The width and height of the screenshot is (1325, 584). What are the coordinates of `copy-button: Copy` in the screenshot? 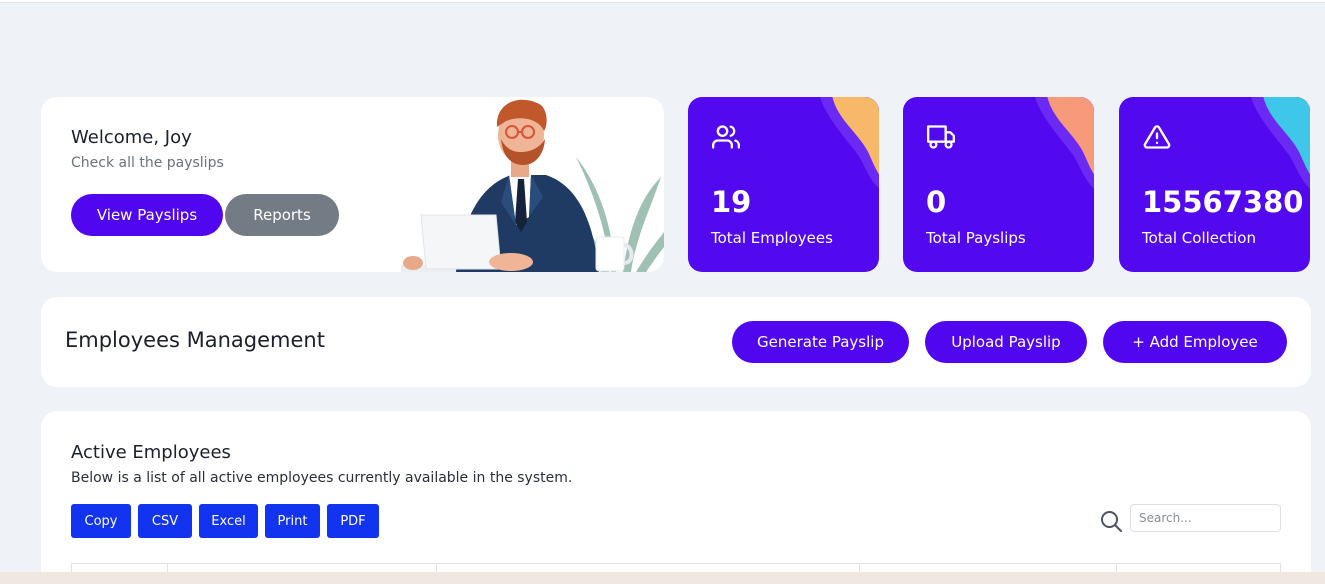 It's located at (101, 521).